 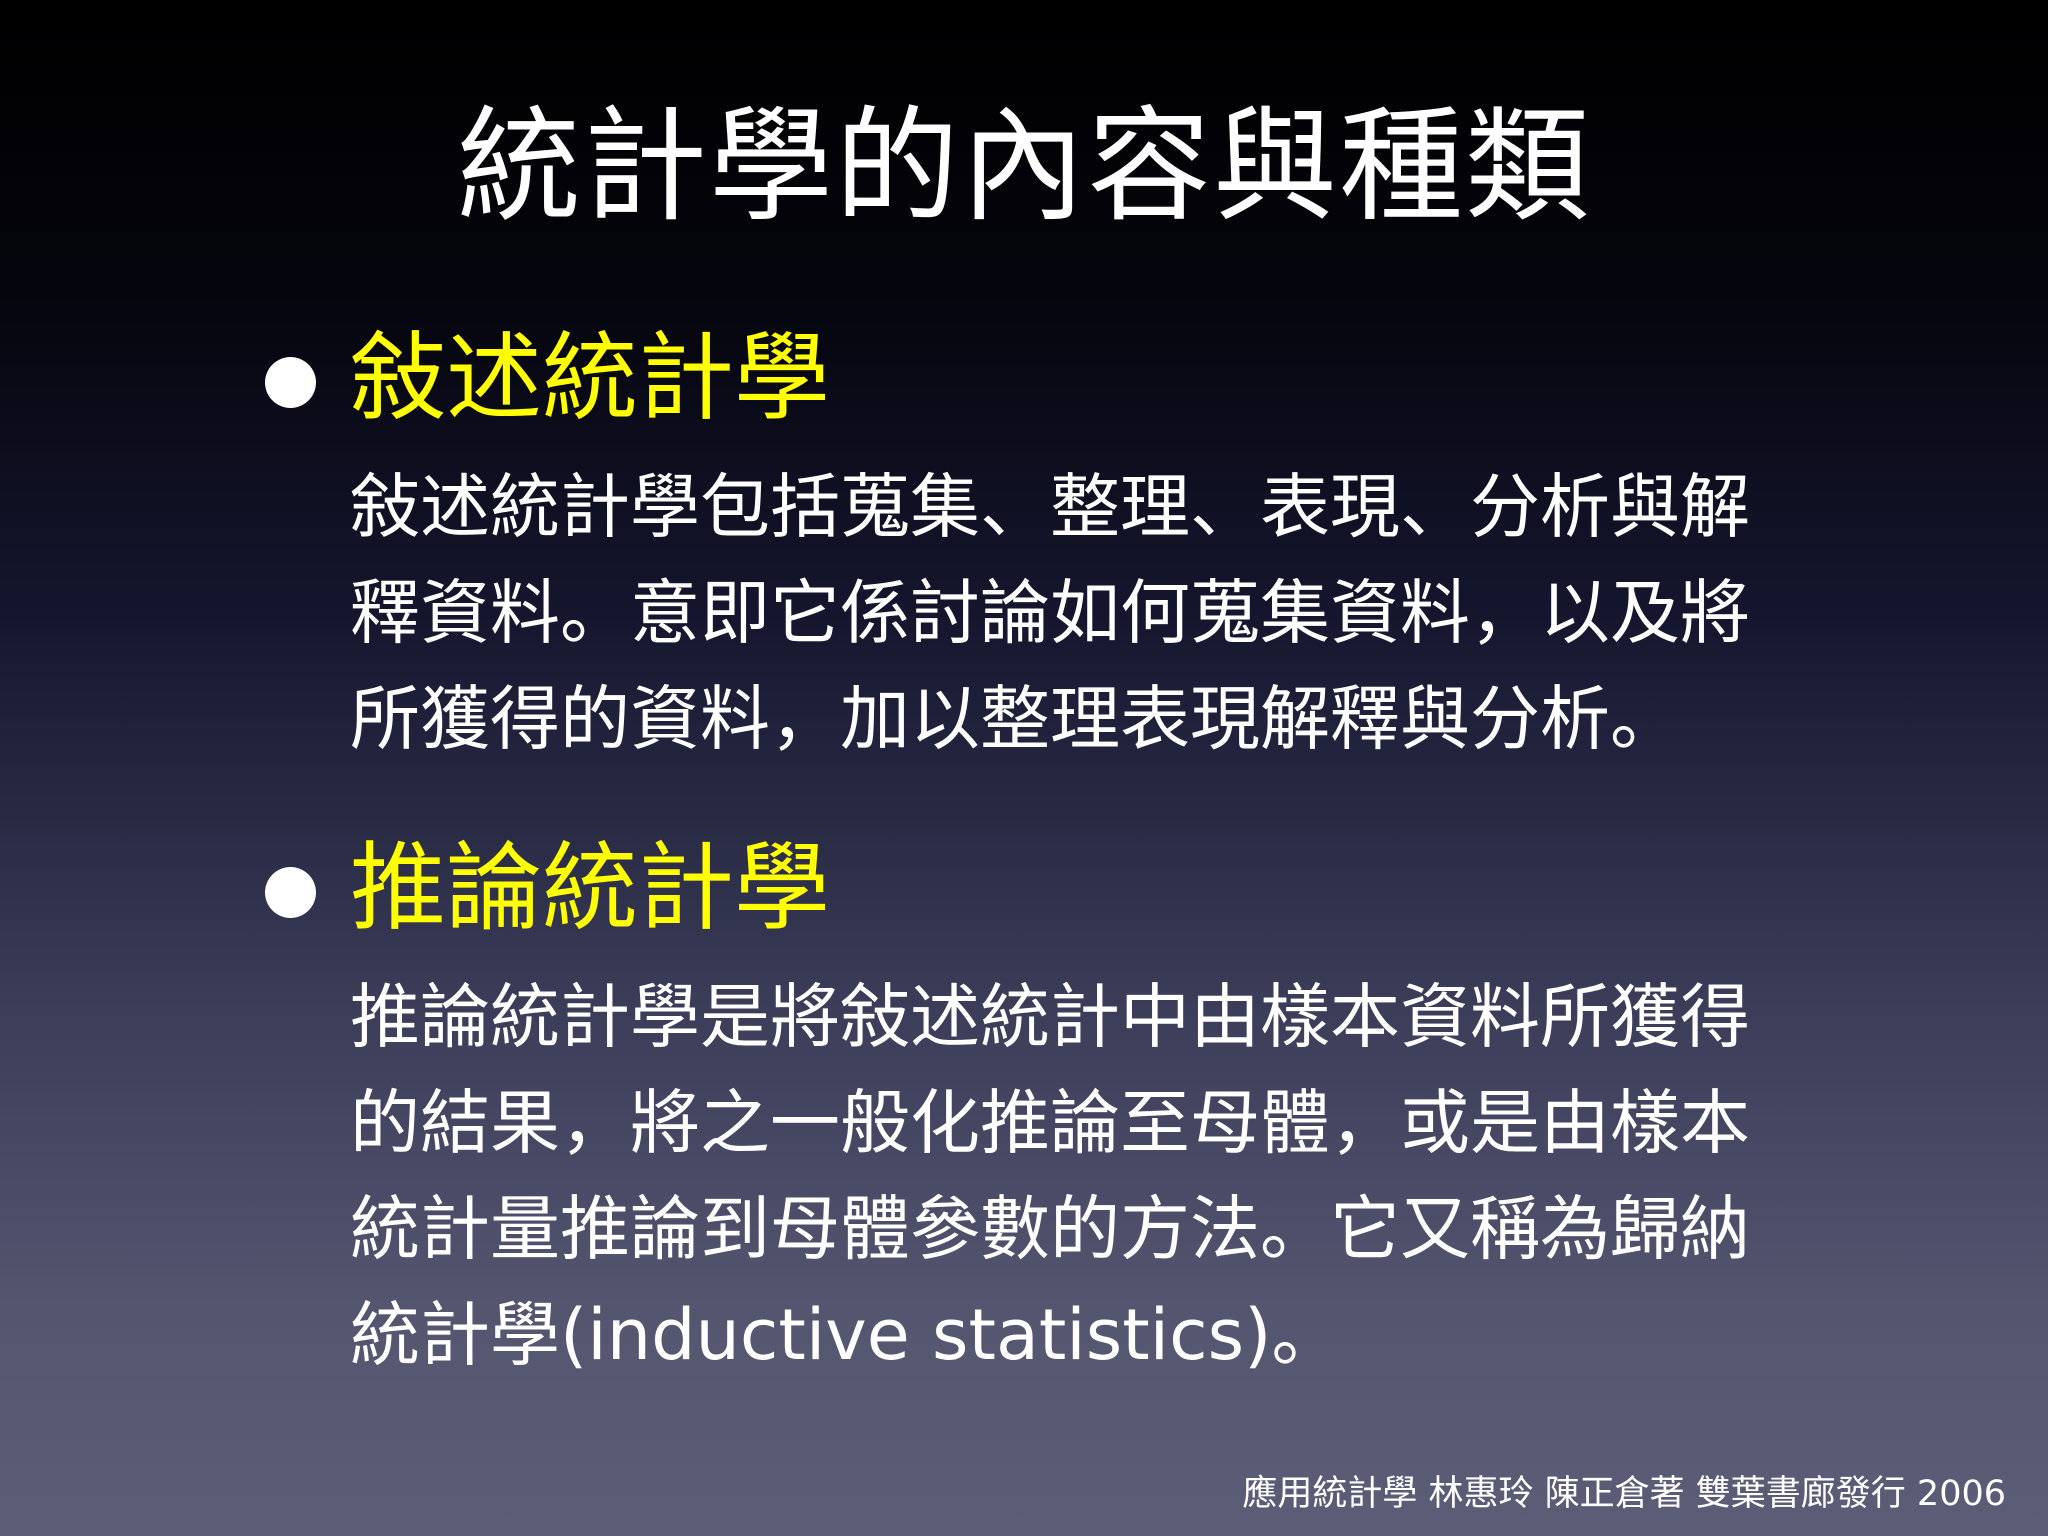 What do you see at coordinates (1062, 888) in the screenshot?
I see `bullet-row: 推論統計學` at bounding box center [1062, 888].